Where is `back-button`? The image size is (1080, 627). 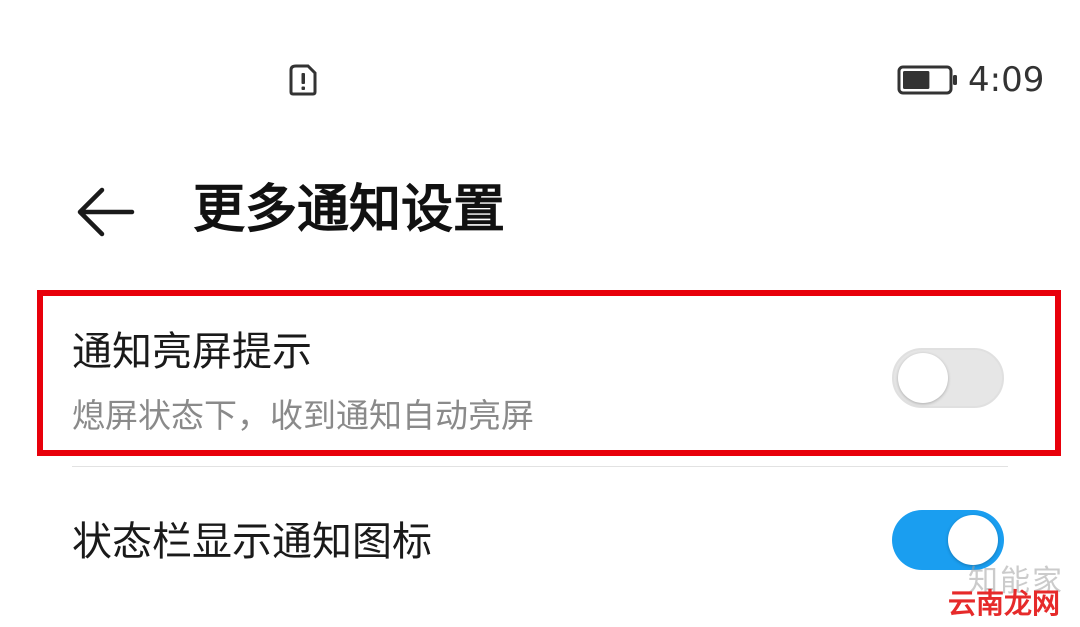
back-button is located at coordinates (106, 212).